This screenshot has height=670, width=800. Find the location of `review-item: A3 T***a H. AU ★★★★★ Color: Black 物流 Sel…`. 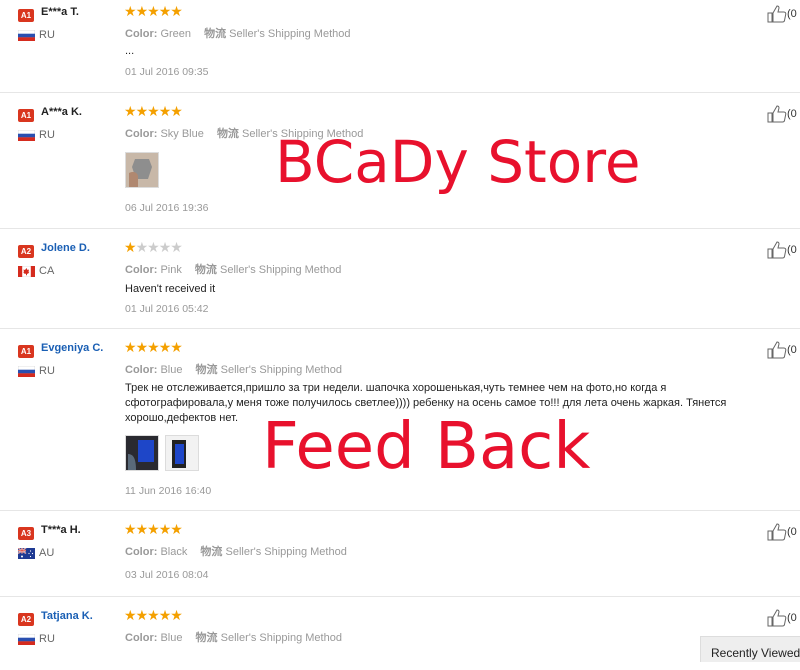

review-item: A3 T***a H. AU ★★★★★ Color: Black 物流 Sel… is located at coordinates (400, 557).